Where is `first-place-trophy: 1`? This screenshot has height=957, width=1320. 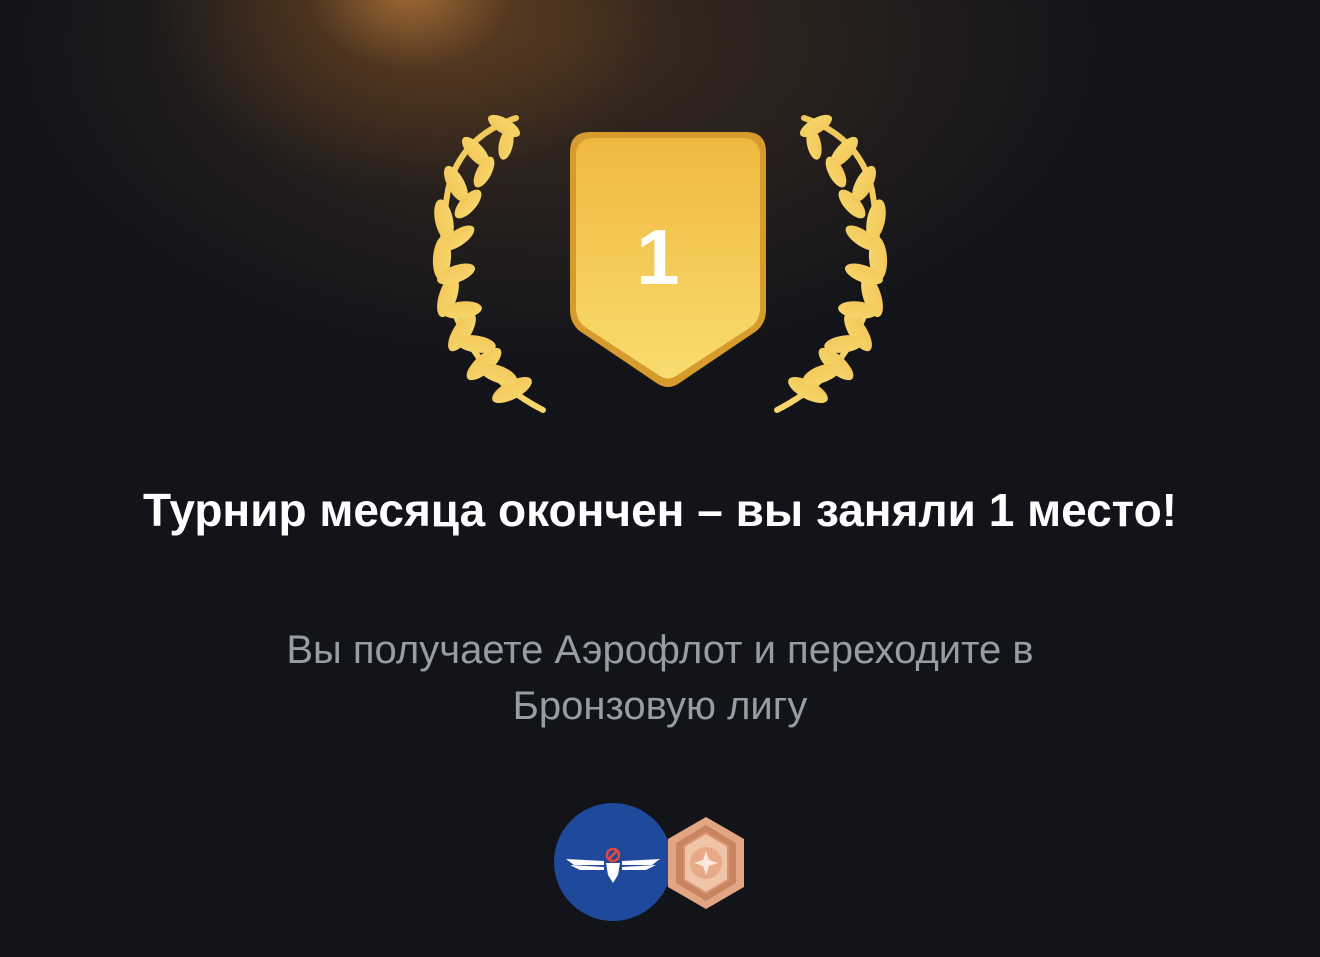 first-place-trophy: 1 is located at coordinates (660, 267).